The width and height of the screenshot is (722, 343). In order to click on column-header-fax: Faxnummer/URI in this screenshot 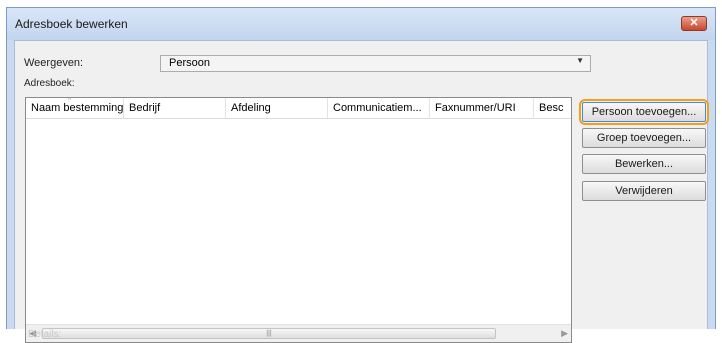, I will do `click(482, 108)`.